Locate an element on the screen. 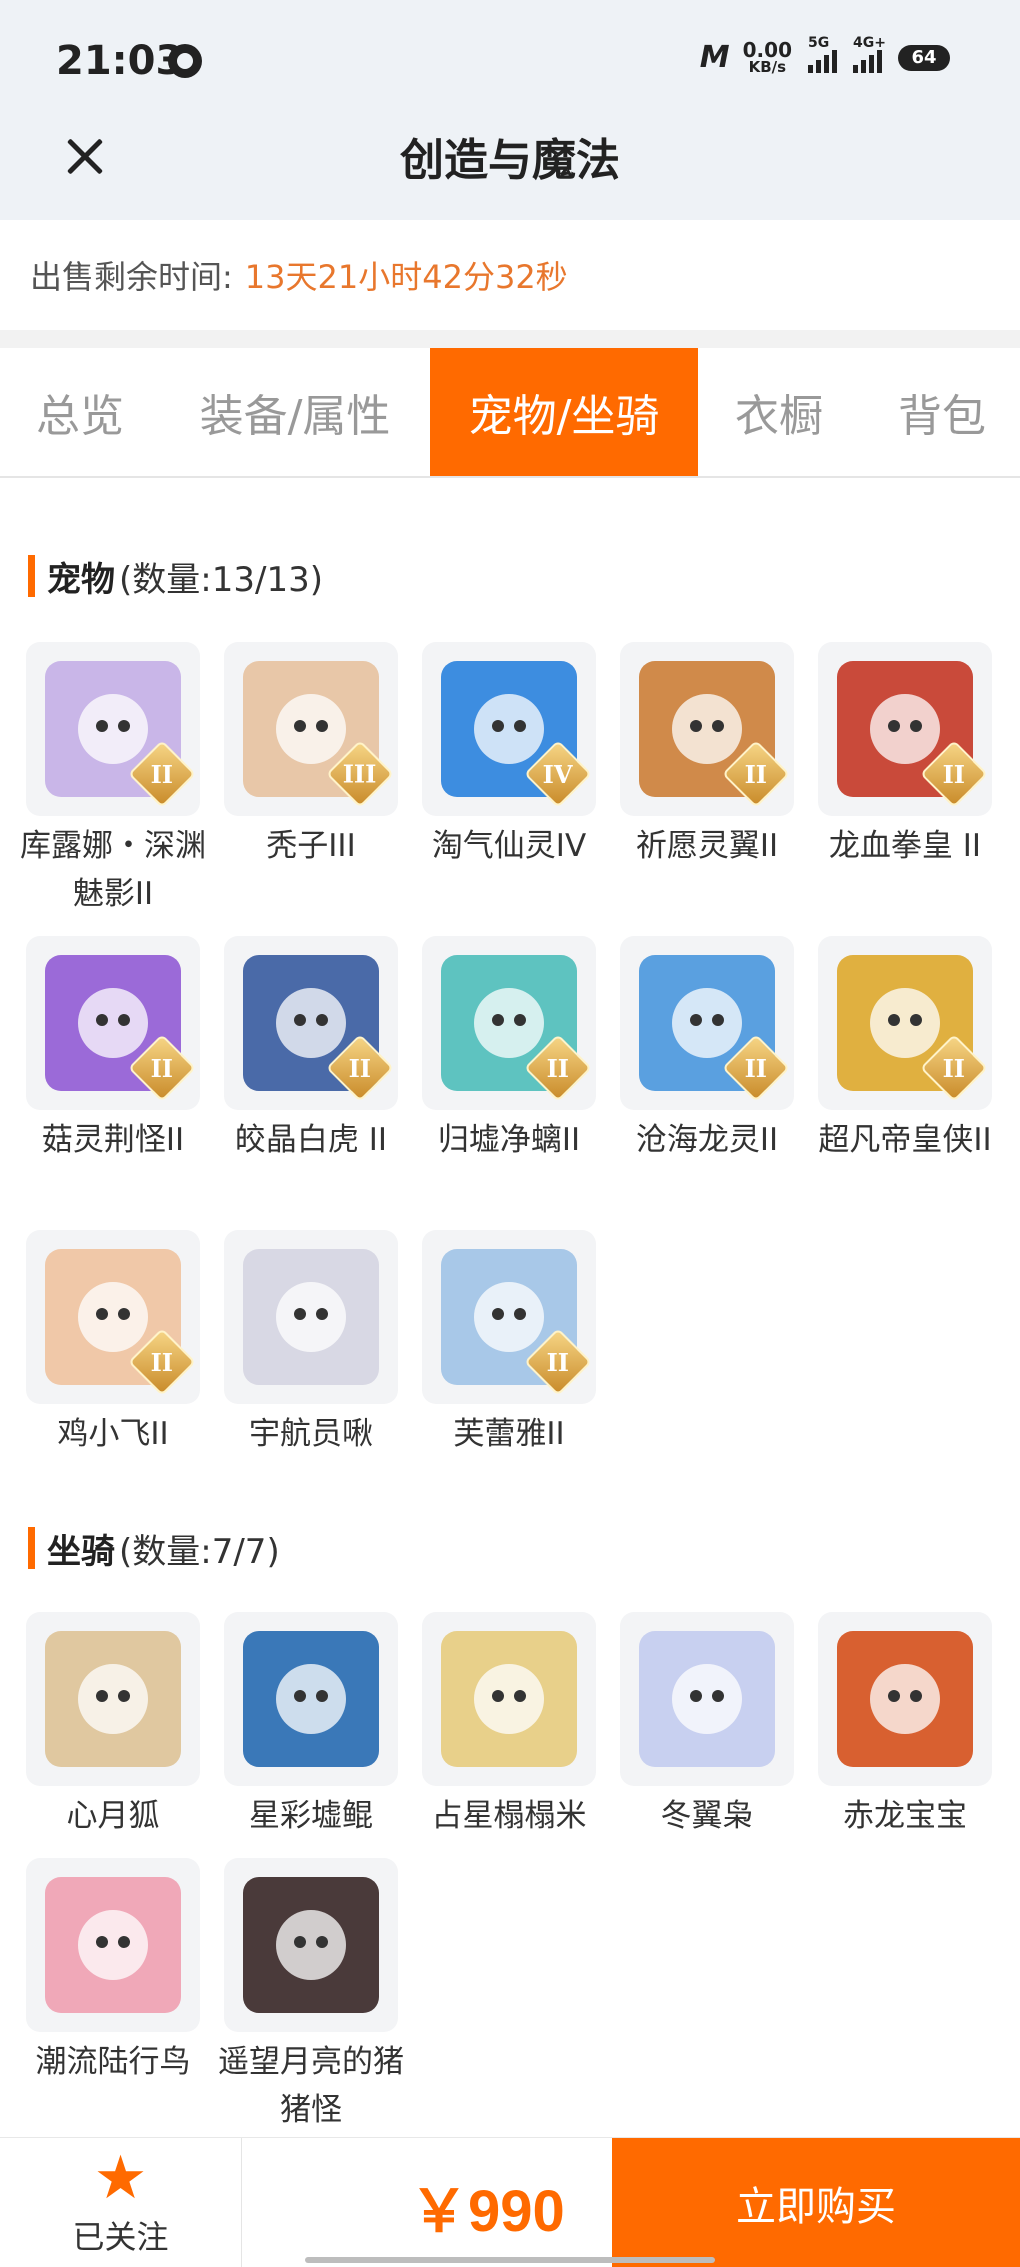 The image size is (1020, 2267). item-card: III 秃子III is located at coordinates (311, 756).